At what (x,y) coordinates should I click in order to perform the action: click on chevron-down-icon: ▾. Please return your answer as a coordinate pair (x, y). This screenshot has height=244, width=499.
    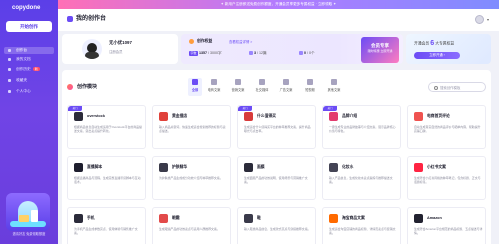
    Looking at the image, I should click on (488, 19).